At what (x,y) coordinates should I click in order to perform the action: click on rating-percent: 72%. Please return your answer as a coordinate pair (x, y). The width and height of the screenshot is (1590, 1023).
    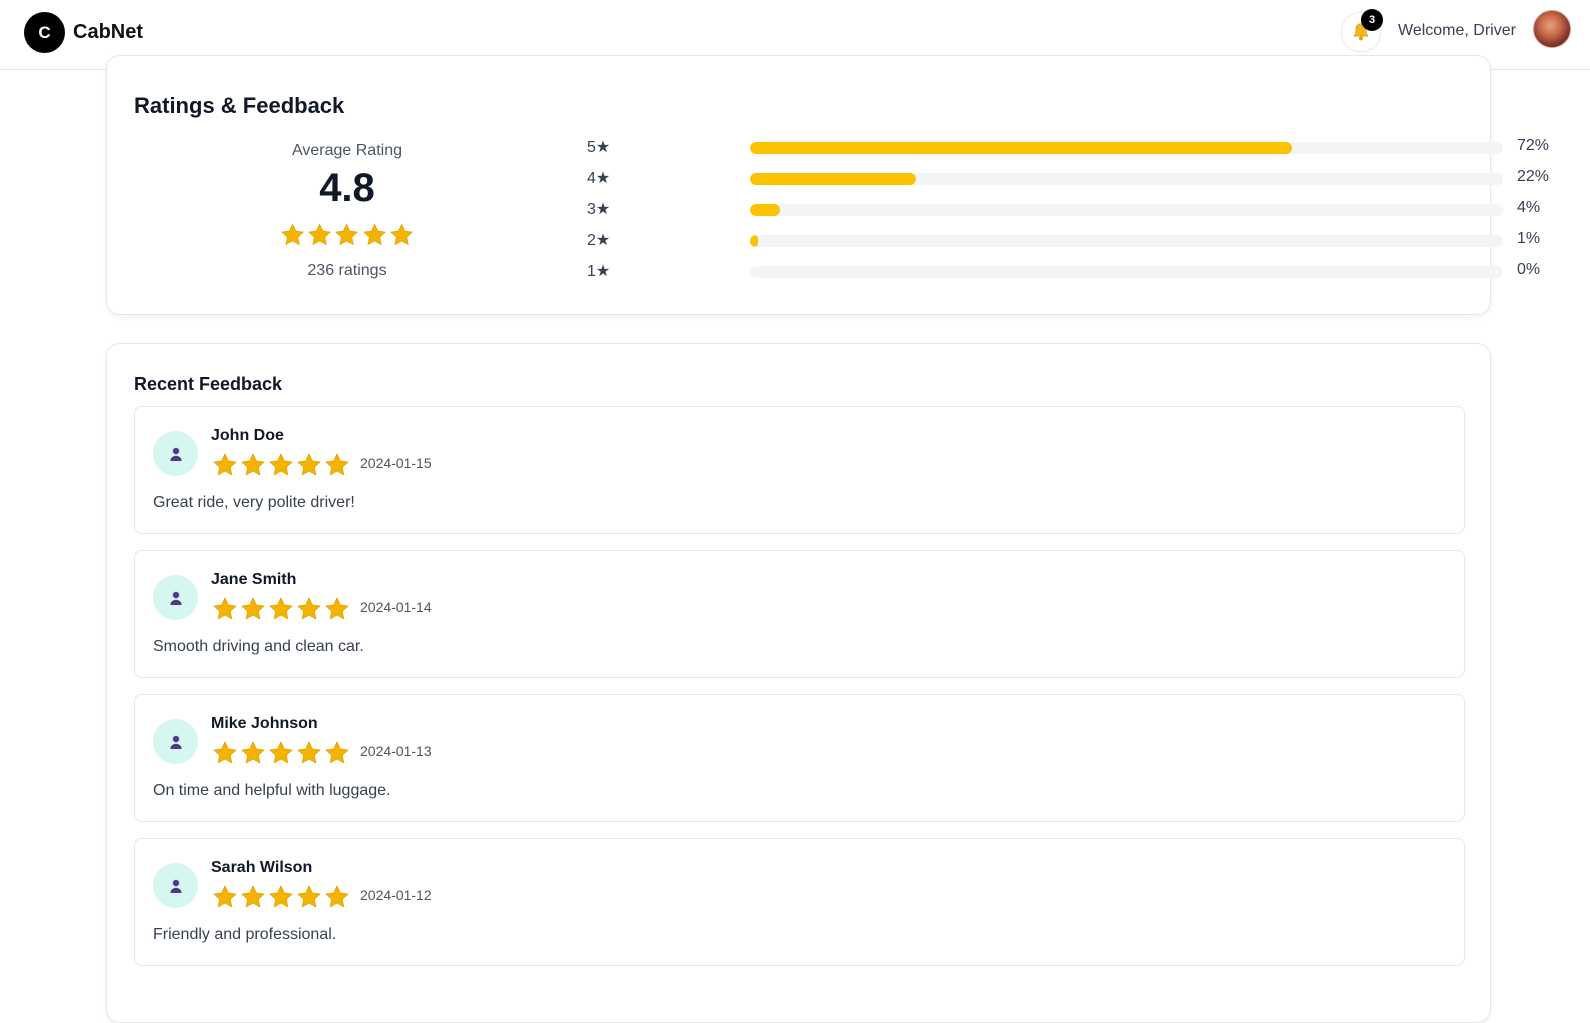
    Looking at the image, I should click on (1533, 145).